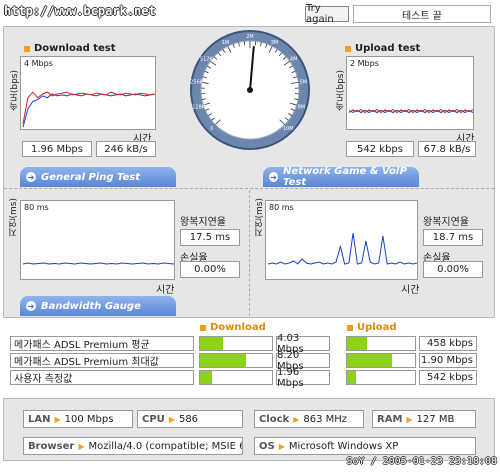  What do you see at coordinates (410, 290) in the screenshot?
I see `game-xlabel: 시간` at bounding box center [410, 290].